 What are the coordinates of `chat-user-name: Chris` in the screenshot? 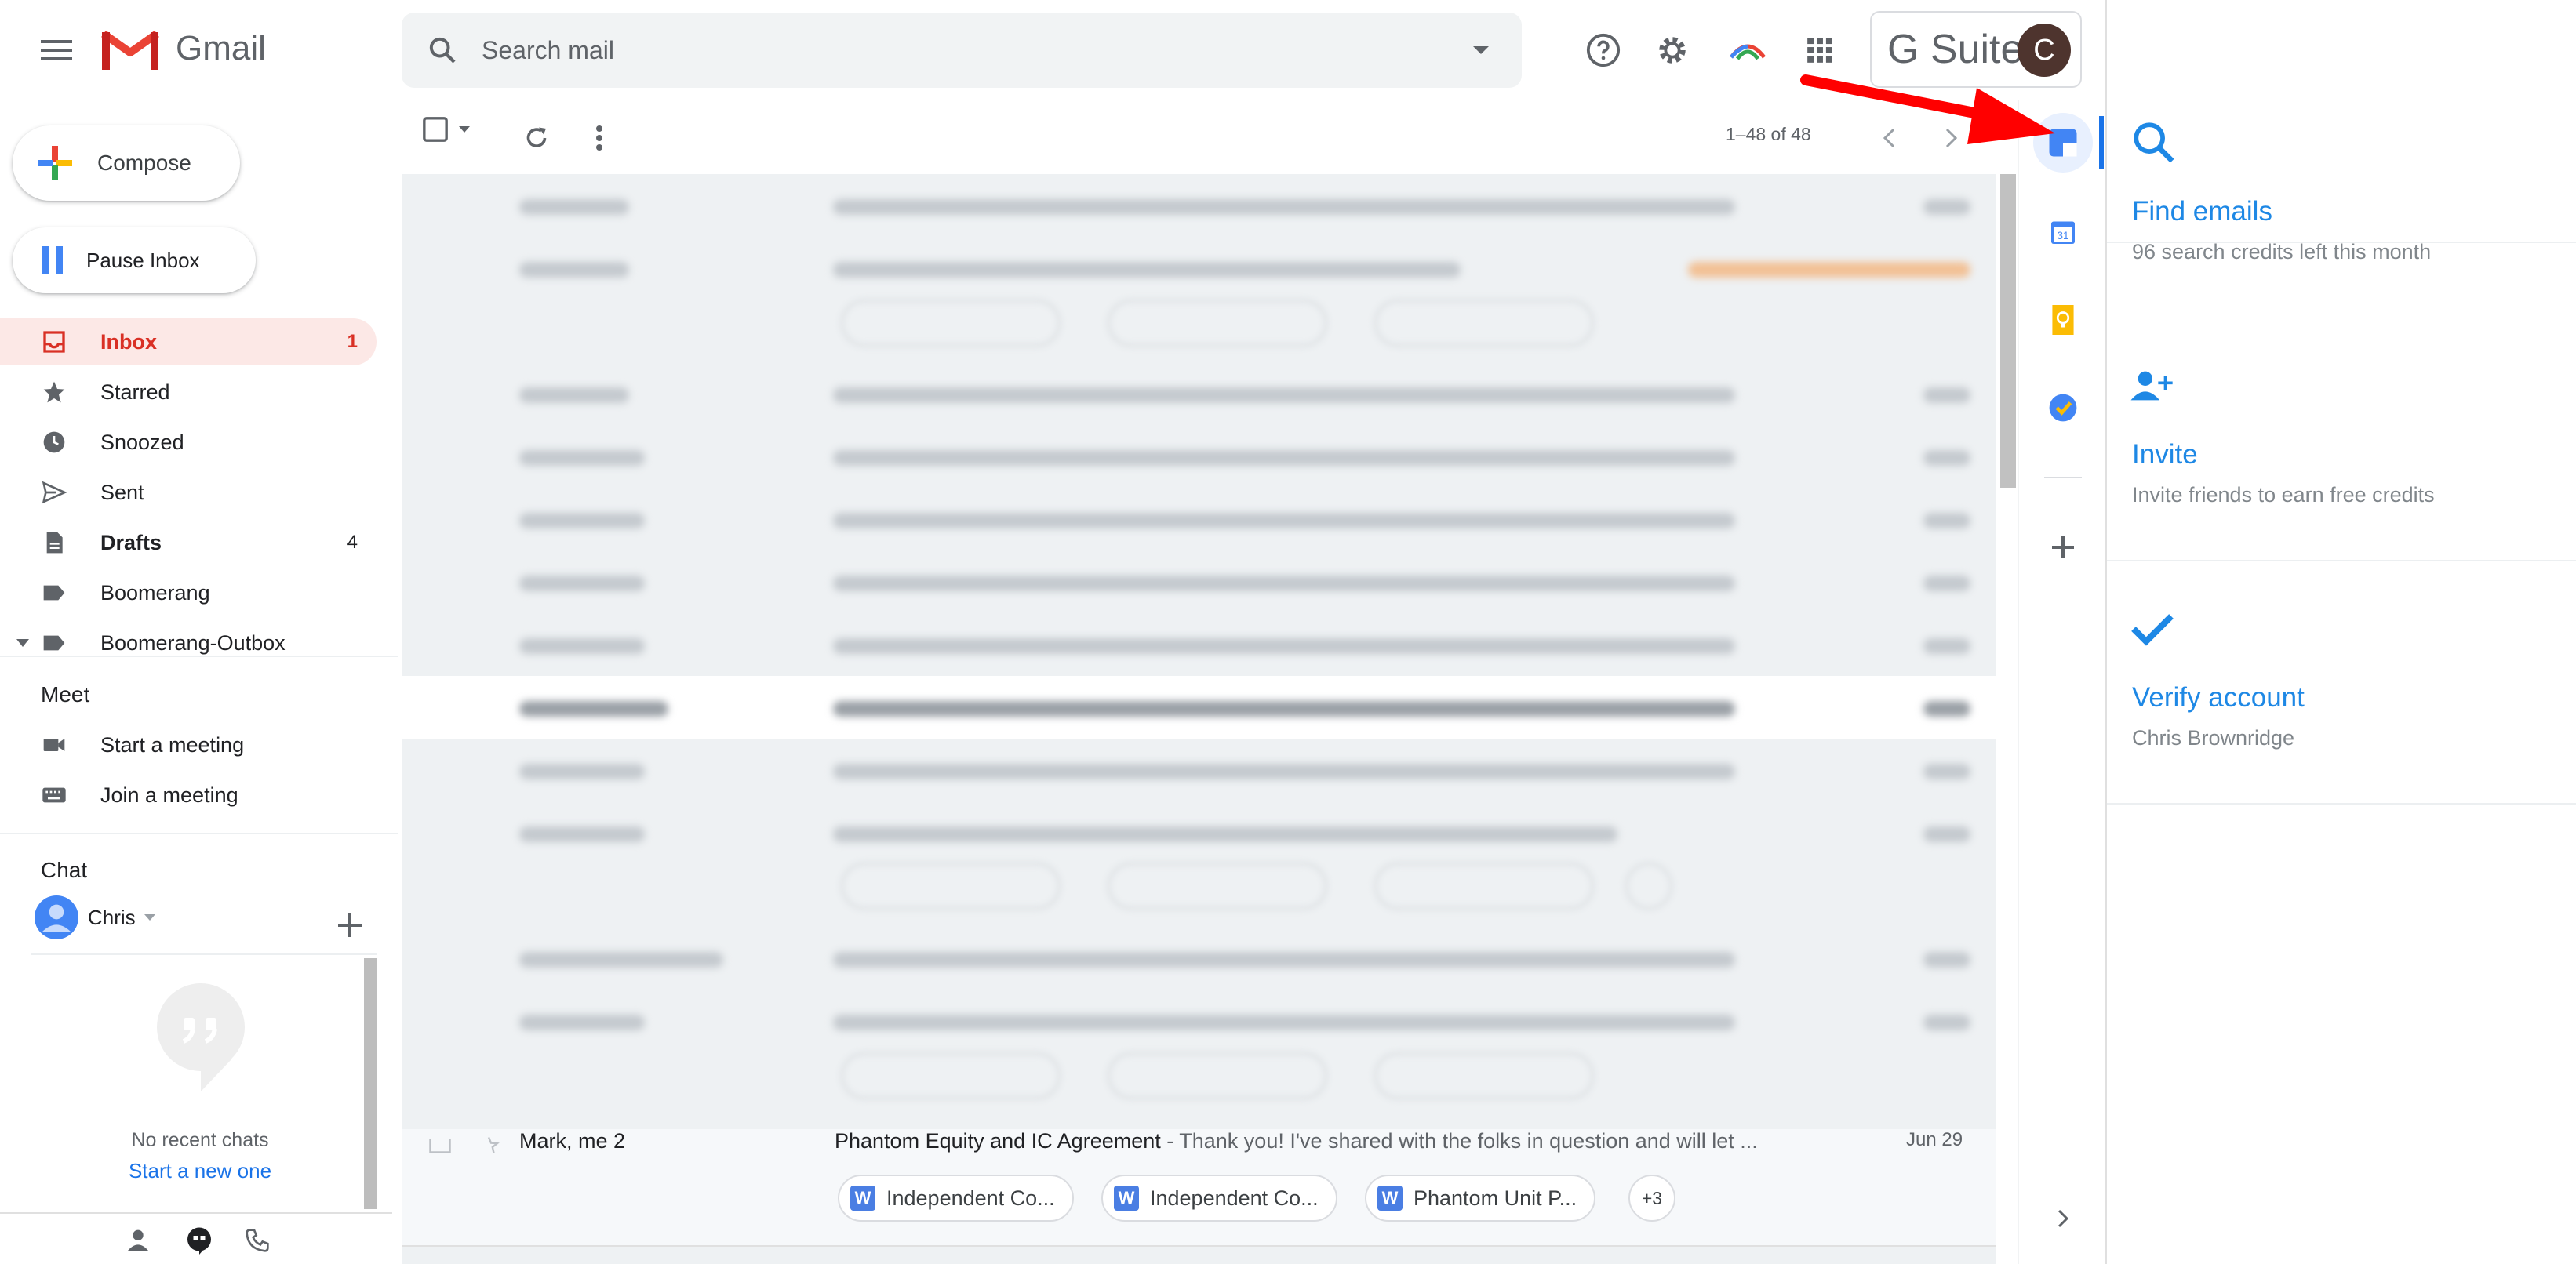 It's located at (112, 917).